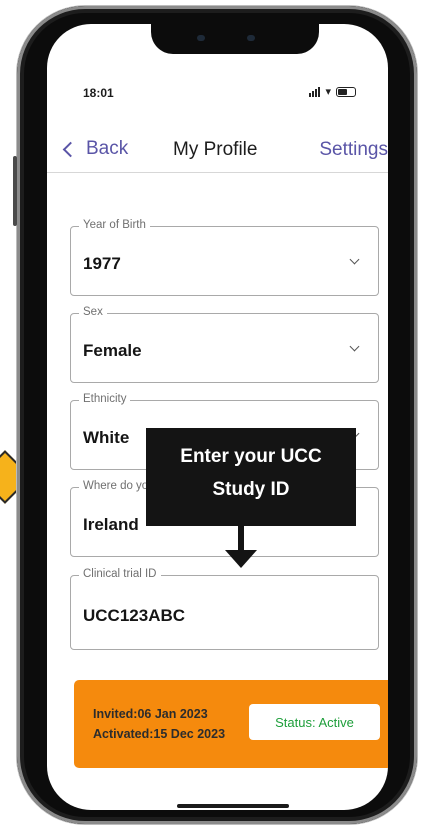 Image resolution: width=428 pixels, height=829 pixels. I want to click on field-value: UCC123ABC, so click(134, 615).